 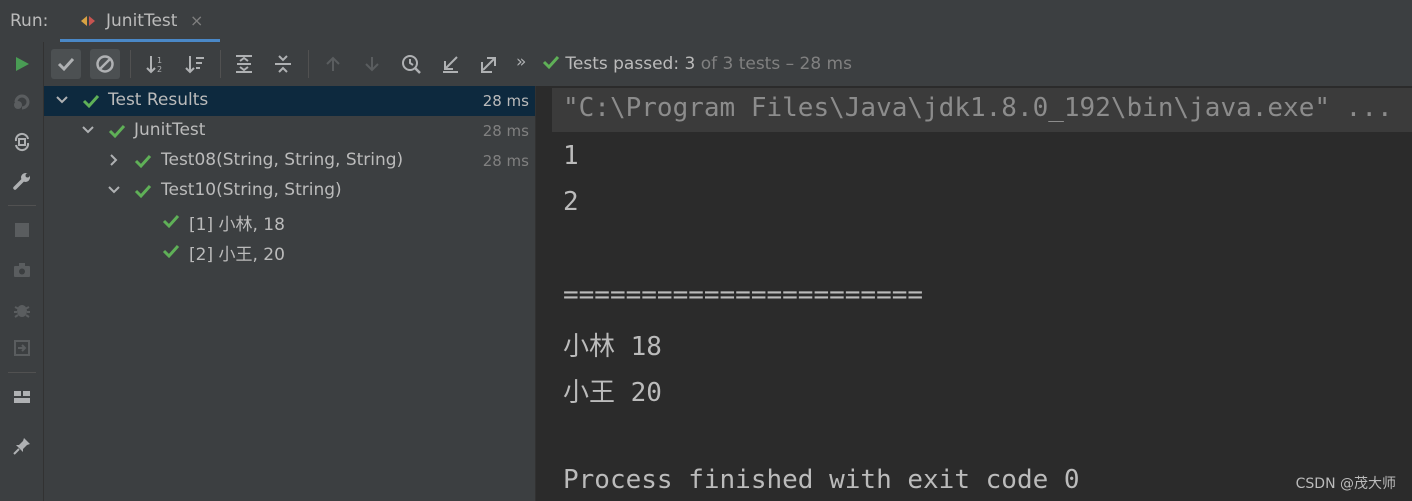 I want to click on pin-icon, so click(x=21, y=446).